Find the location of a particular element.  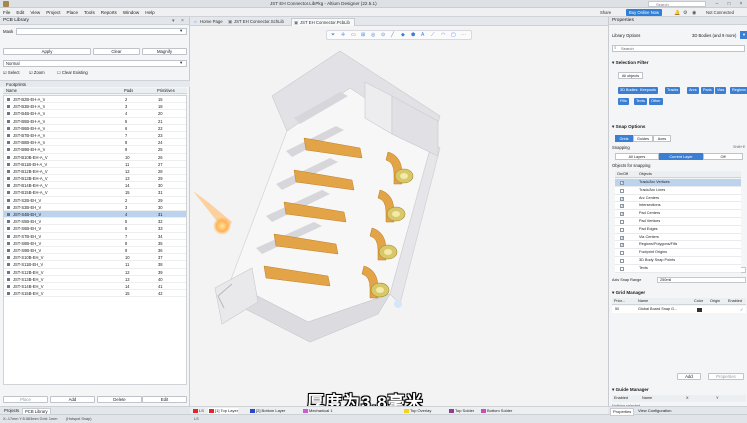

tab-pcblib: ▣ JST EH Connector.PcbLib is located at coordinates (323, 22).